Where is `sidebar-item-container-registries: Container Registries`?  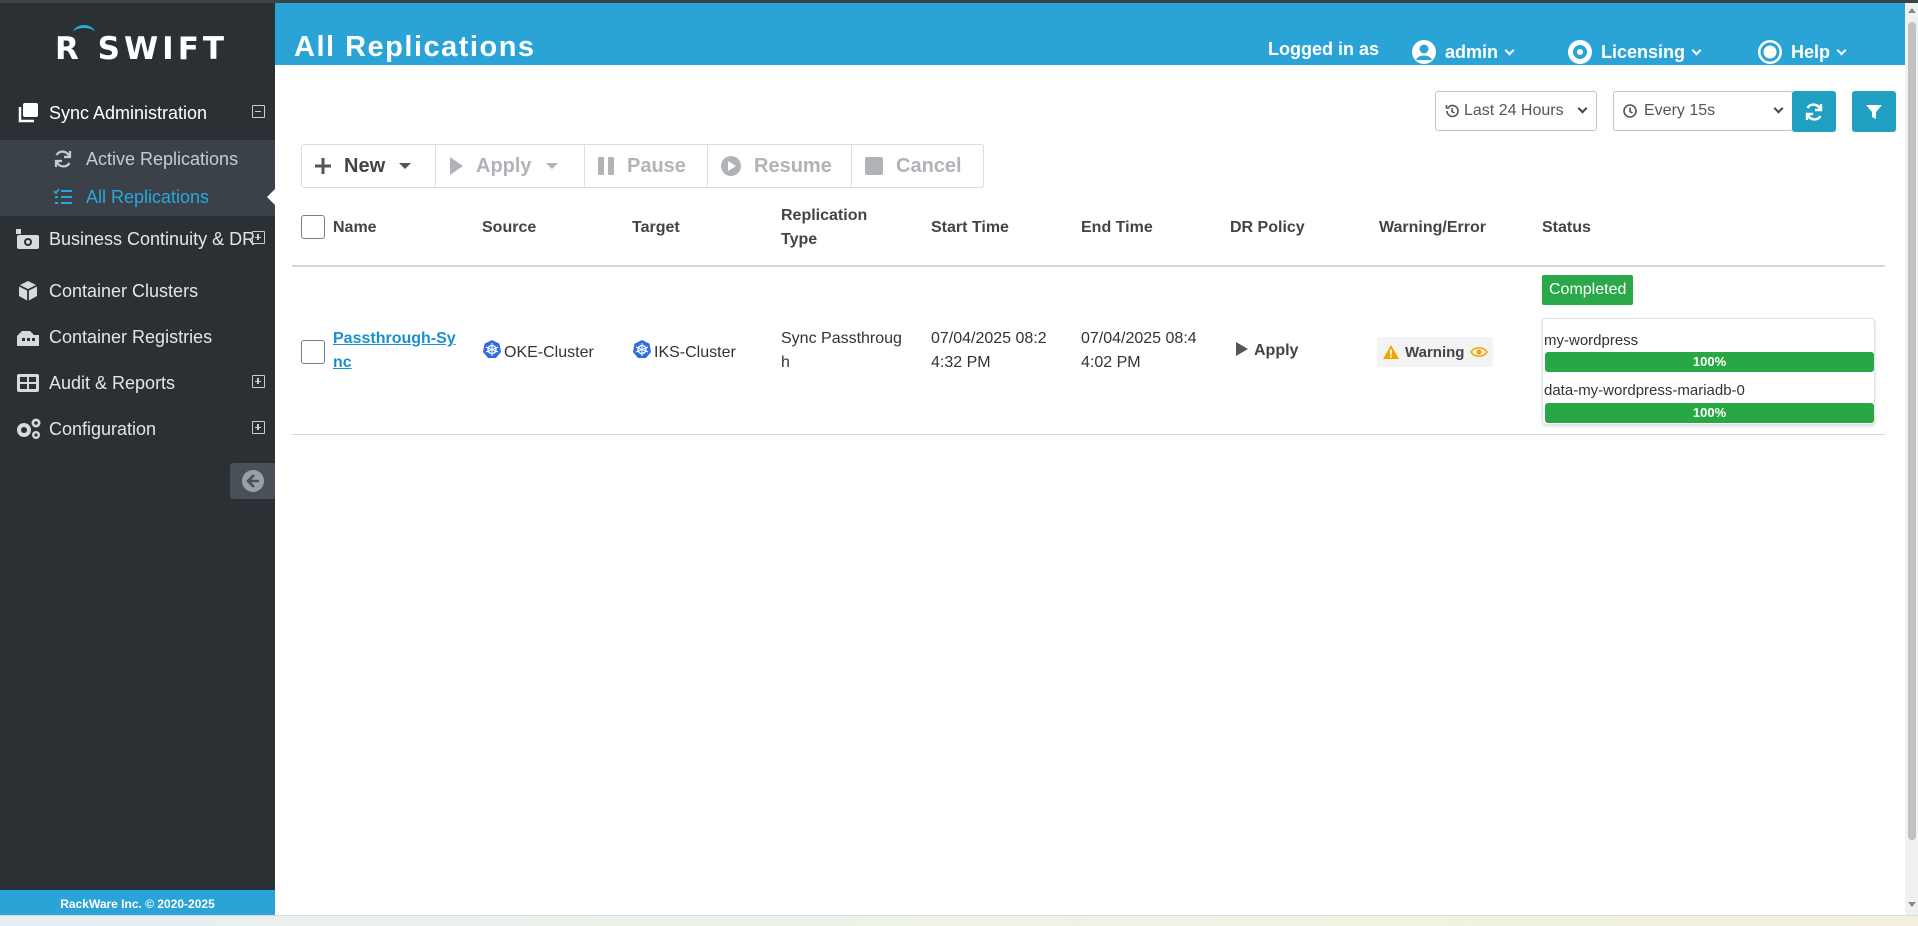 sidebar-item-container-registries: Container Registries is located at coordinates (137, 337).